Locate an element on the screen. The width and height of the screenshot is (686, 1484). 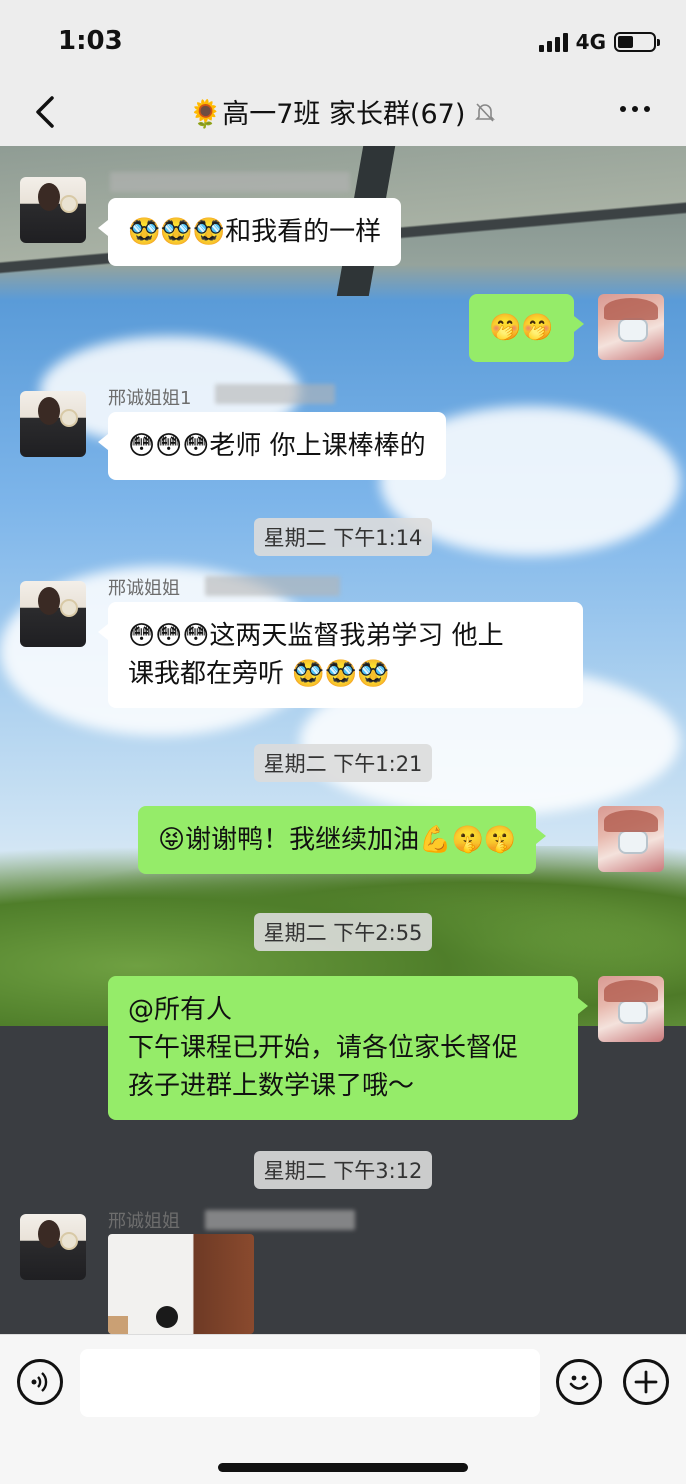
photo-person is located at coordinates (167, 1317).